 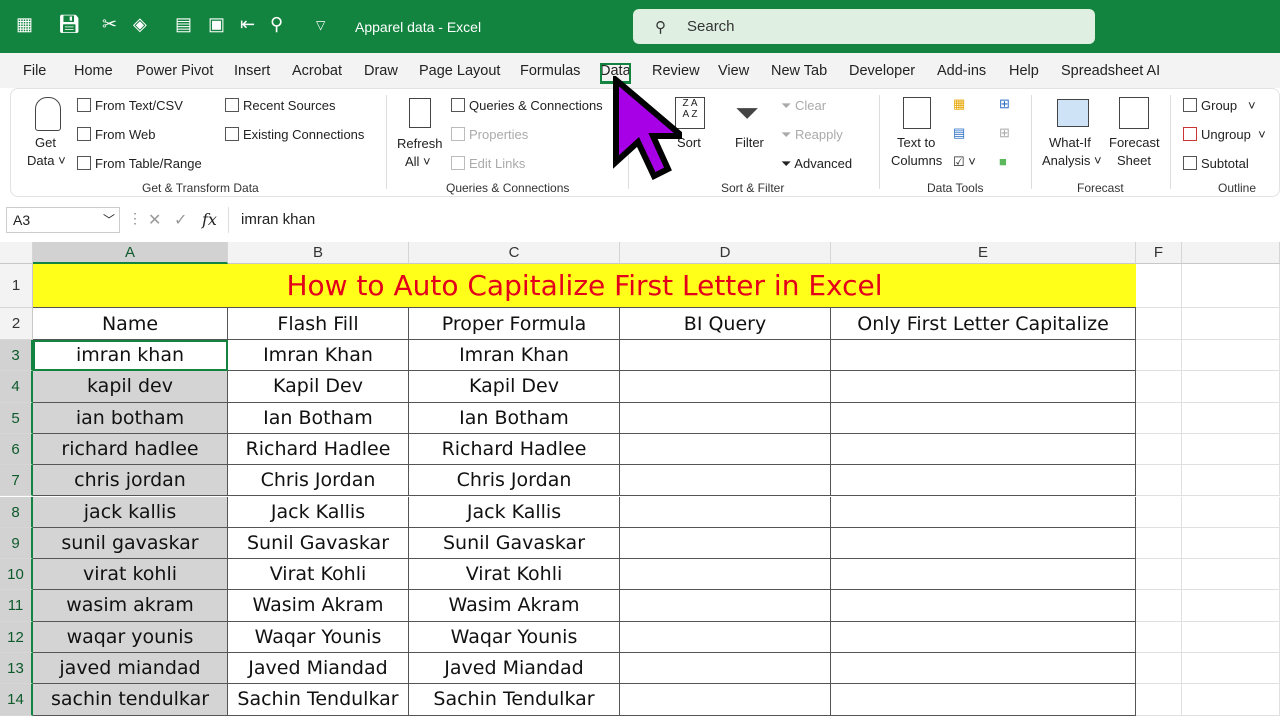 What do you see at coordinates (16, 669) in the screenshot?
I see `row-header-13: 13` at bounding box center [16, 669].